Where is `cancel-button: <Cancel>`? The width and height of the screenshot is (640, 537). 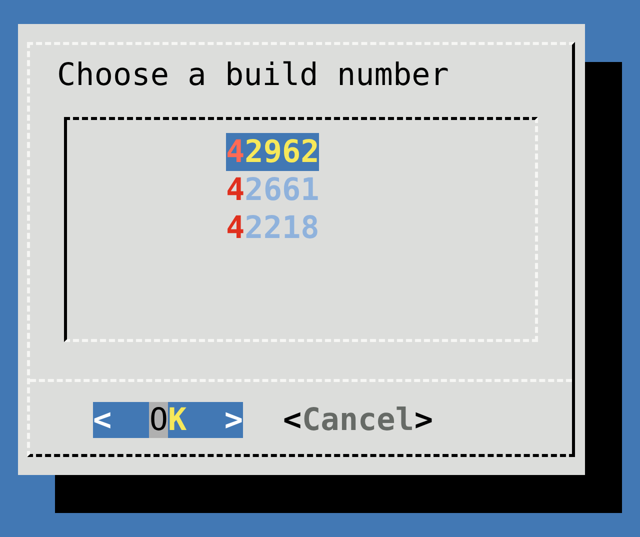 cancel-button: <Cancel> is located at coordinates (358, 420).